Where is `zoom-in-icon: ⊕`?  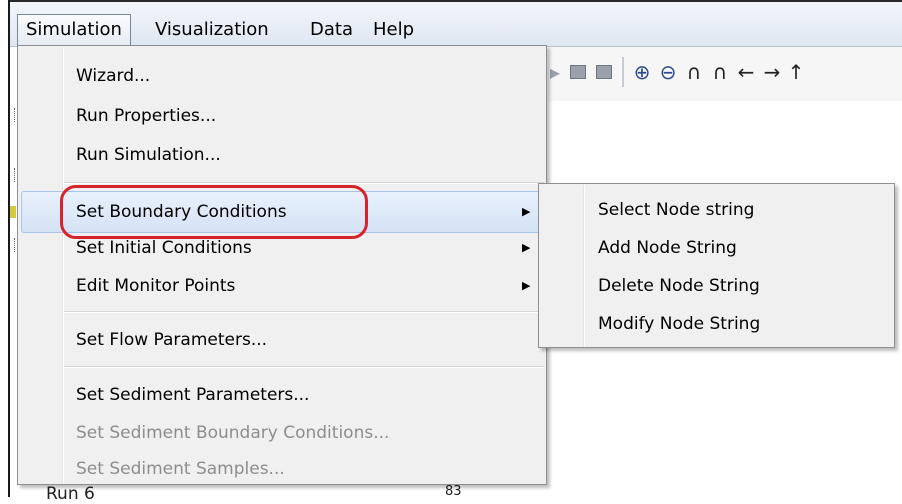
zoom-in-icon: ⊕ is located at coordinates (642, 72).